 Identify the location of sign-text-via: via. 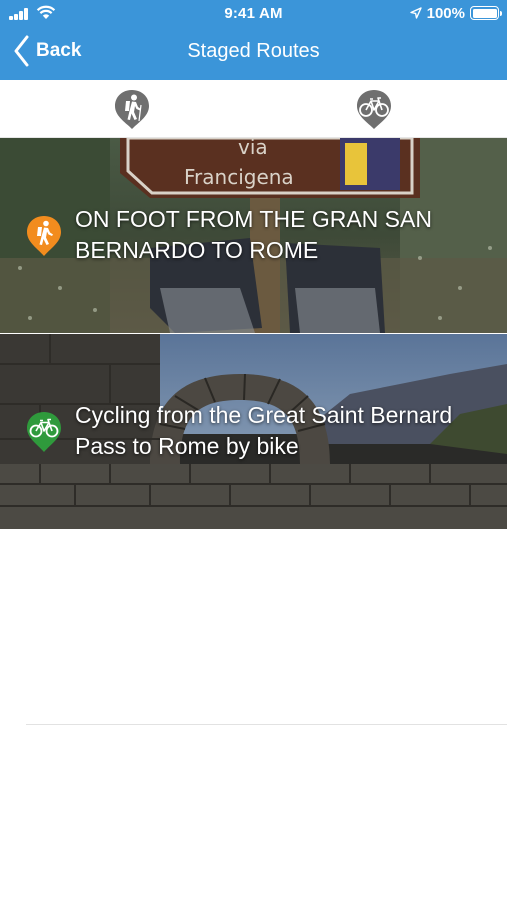
(253, 148).